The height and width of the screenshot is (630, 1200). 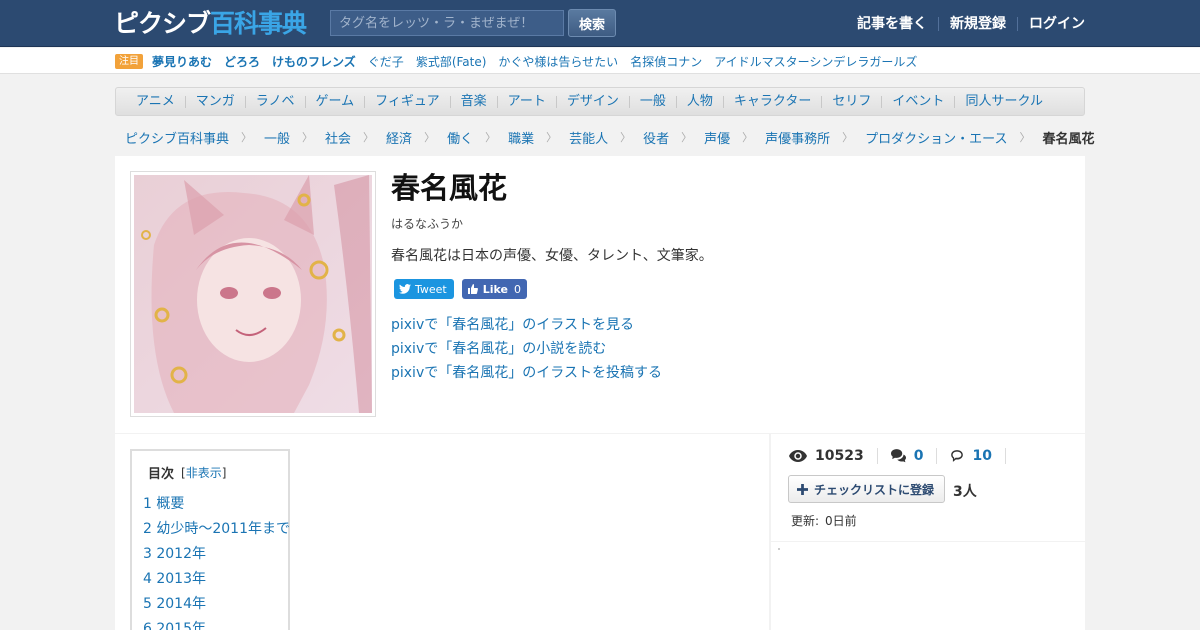 What do you see at coordinates (521, 137) in the screenshot?
I see `breadcrumb-link: 職業` at bounding box center [521, 137].